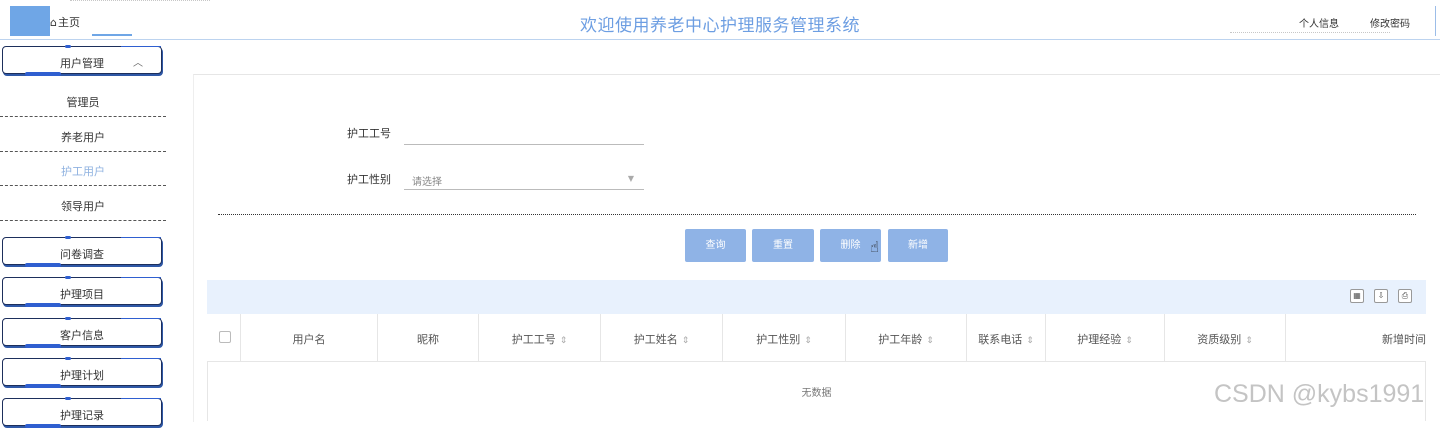  I want to click on column-label-wrap: 护工年龄 ⇕, so click(906, 339).